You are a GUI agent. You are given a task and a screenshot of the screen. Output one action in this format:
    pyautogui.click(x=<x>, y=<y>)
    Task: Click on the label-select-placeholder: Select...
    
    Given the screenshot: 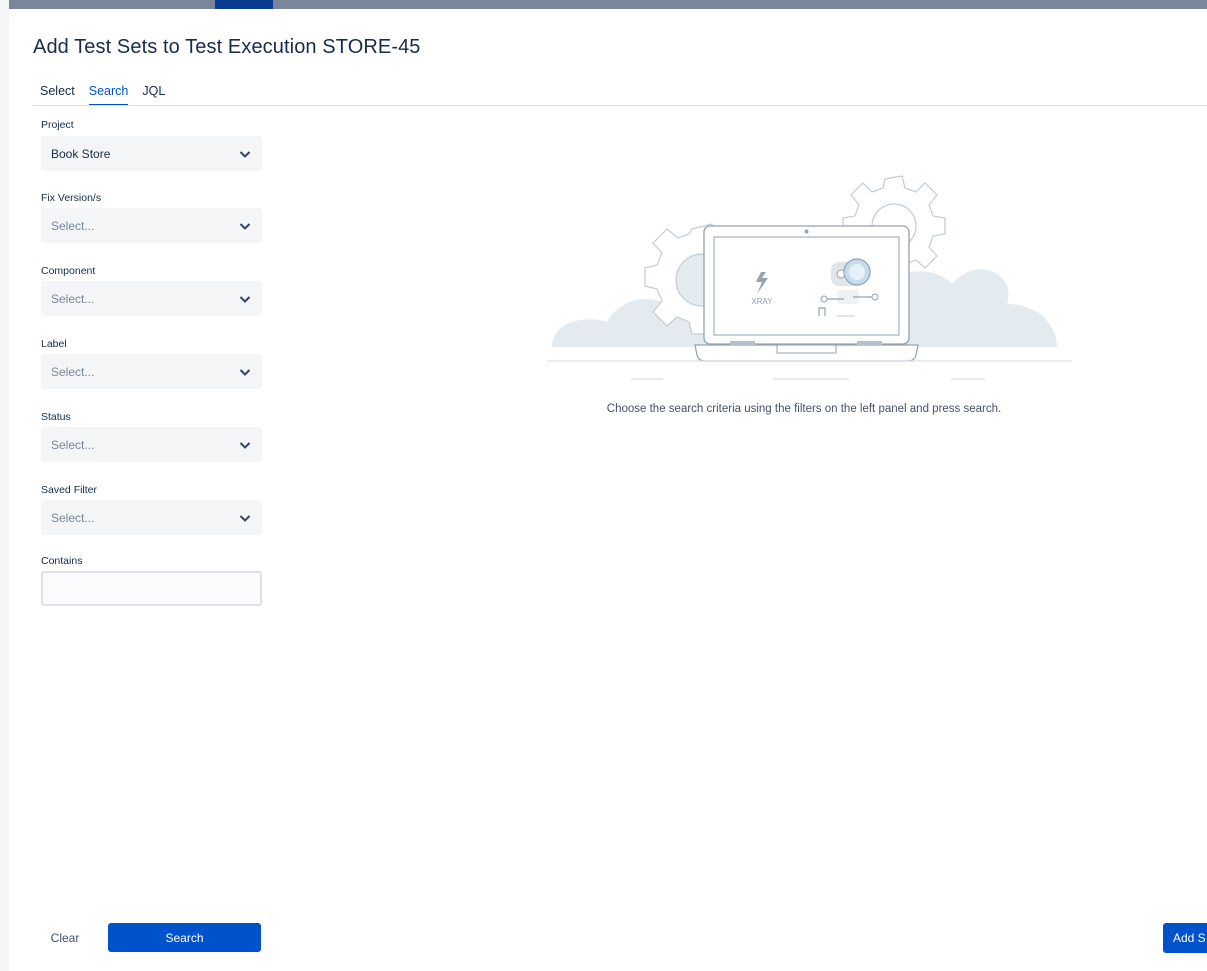 What is the action you would take?
    pyautogui.click(x=73, y=371)
    